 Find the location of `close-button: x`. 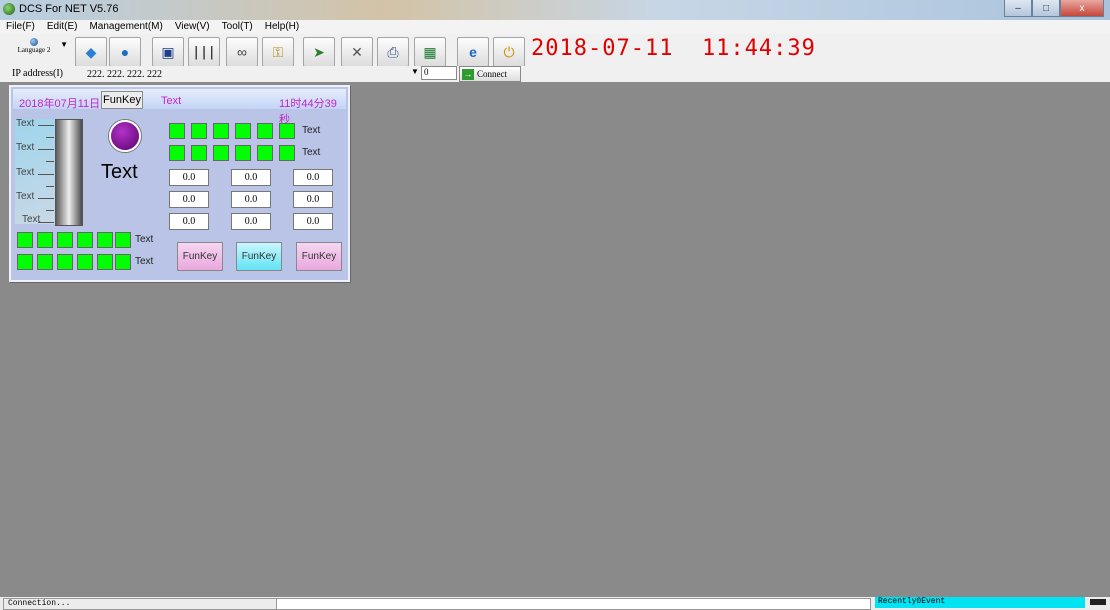

close-button: x is located at coordinates (1082, 8).